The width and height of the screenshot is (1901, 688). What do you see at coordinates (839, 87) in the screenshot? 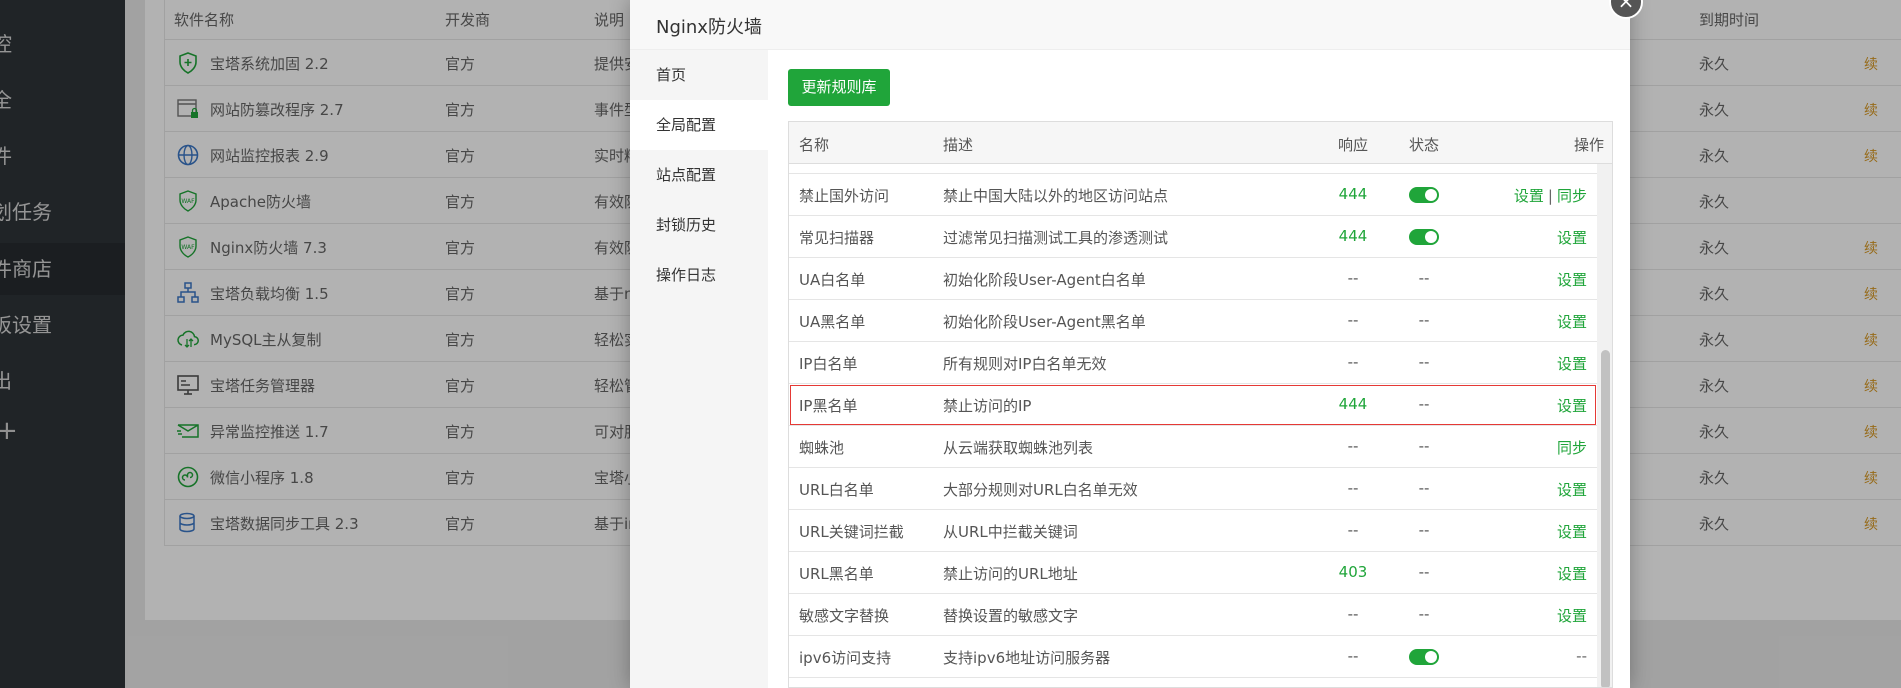
I see `update-rules-button: 更新规则库` at bounding box center [839, 87].